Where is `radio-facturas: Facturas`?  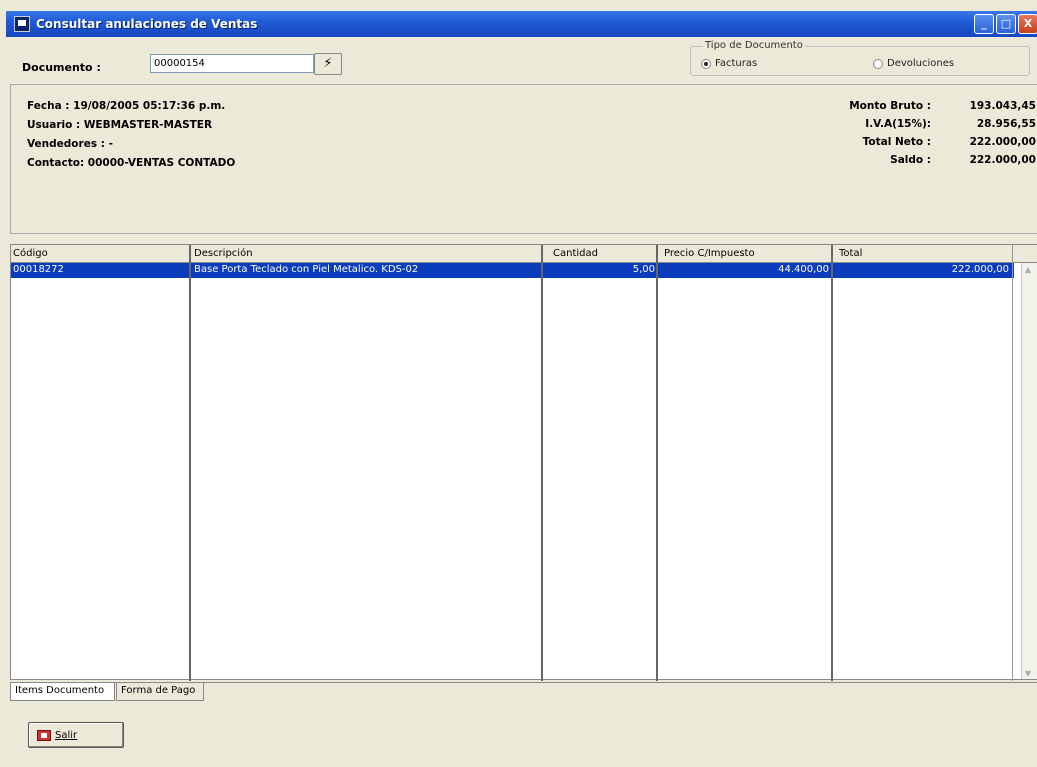
radio-facturas: Facturas is located at coordinates (729, 63).